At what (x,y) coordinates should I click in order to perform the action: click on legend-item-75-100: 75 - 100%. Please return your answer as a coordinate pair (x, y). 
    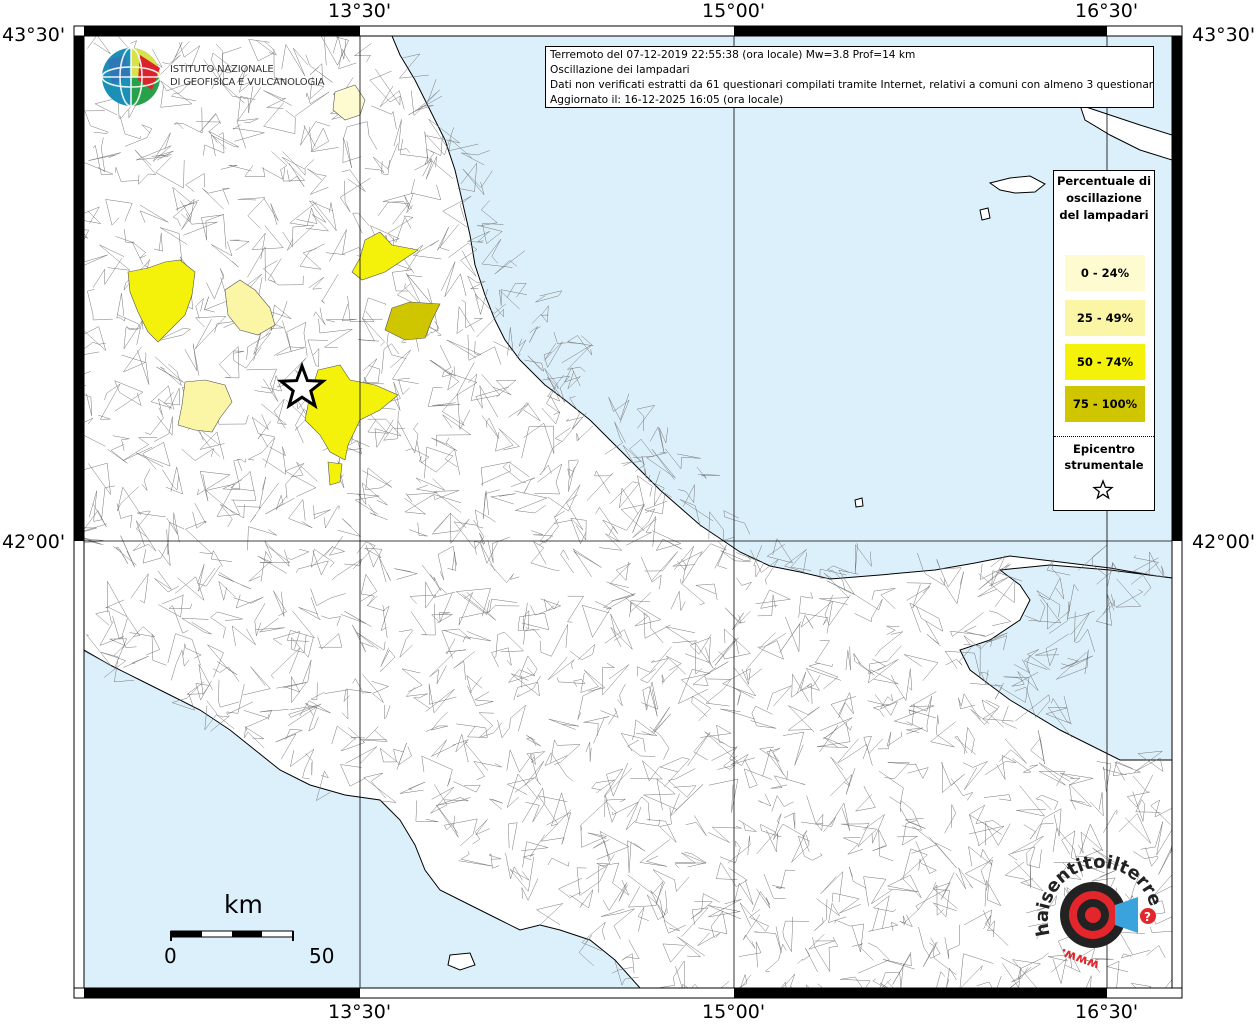
    Looking at the image, I should click on (1105, 404).